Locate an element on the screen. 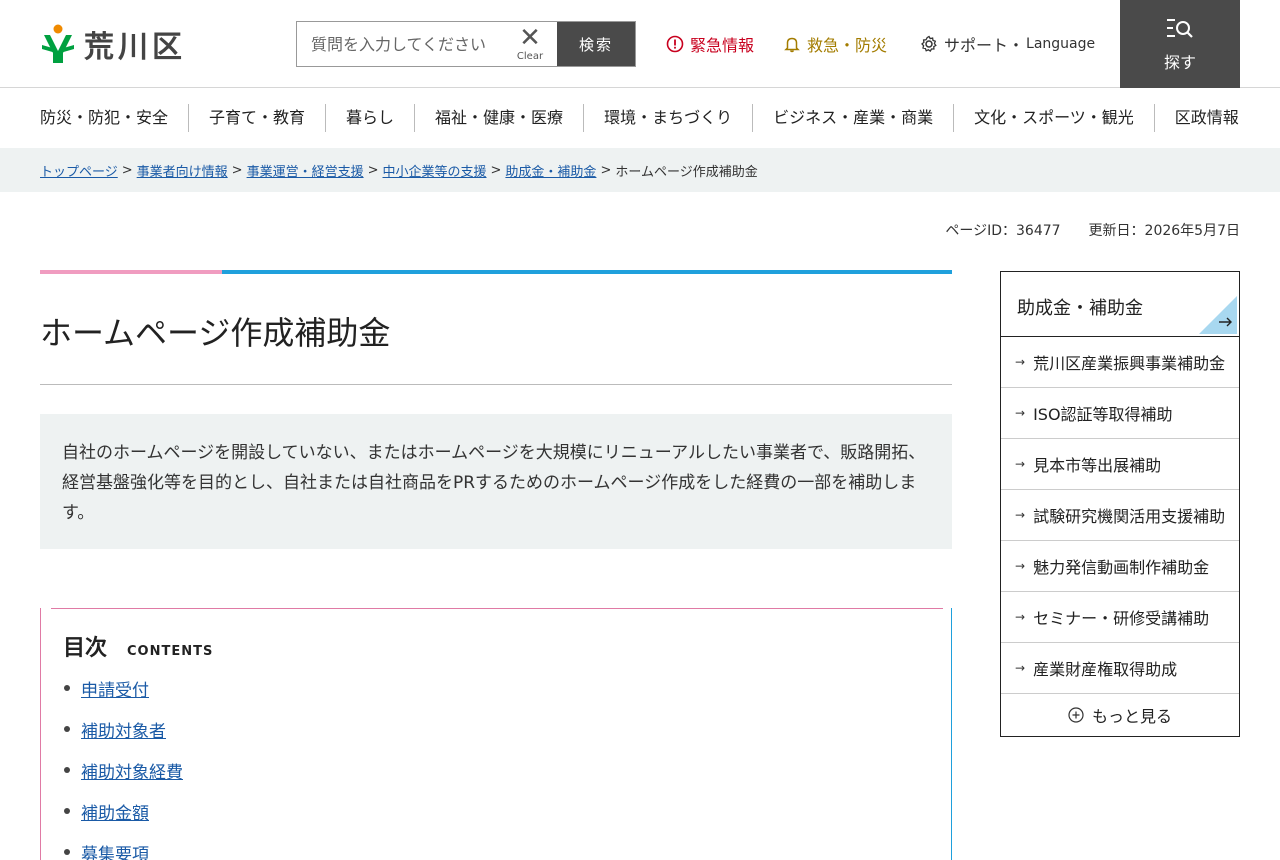 This screenshot has width=1280, height=860. sidebar-item: → ISO認証等取得補助 is located at coordinates (1120, 413).